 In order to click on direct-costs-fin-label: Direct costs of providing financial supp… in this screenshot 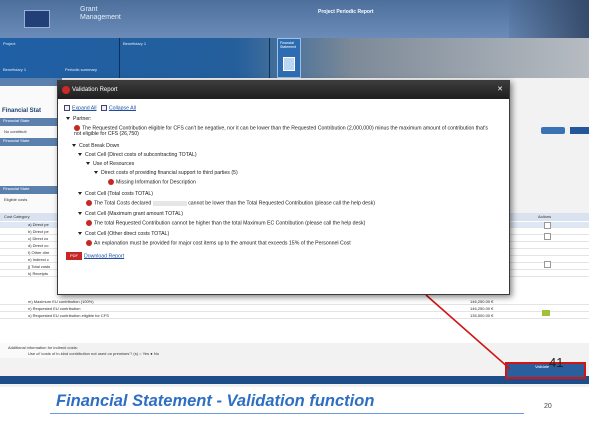, I will do `click(169, 173)`.